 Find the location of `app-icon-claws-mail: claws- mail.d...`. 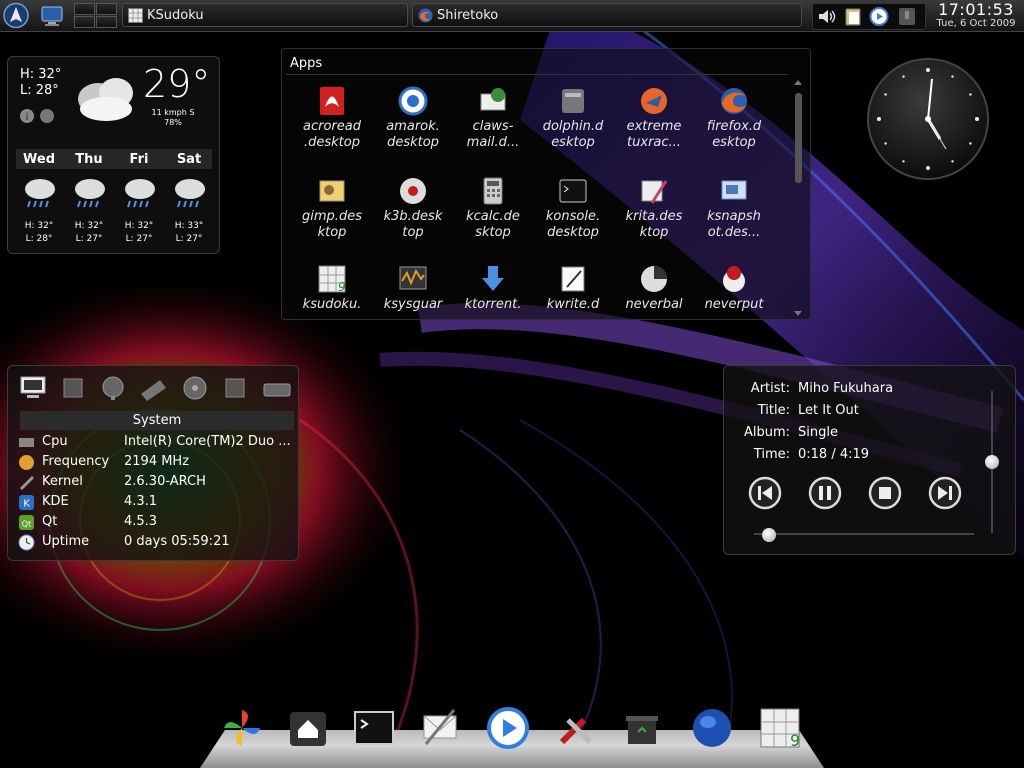

app-icon-claws-mail: claws- mail.d... is located at coordinates (493, 118).